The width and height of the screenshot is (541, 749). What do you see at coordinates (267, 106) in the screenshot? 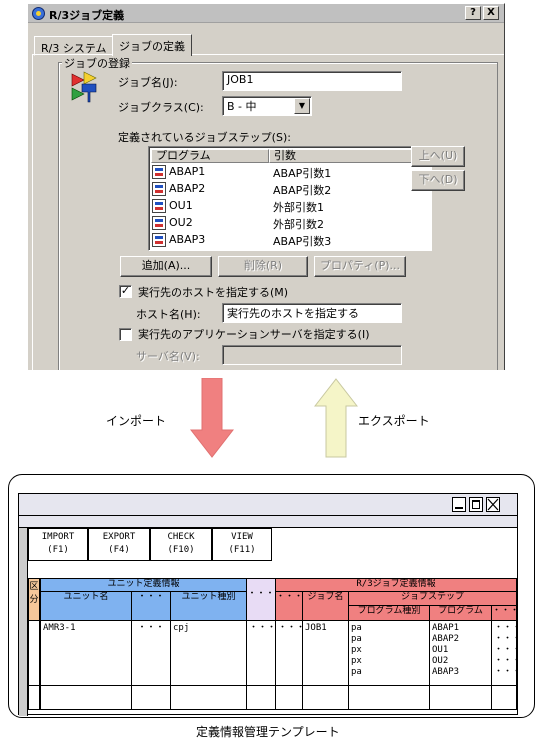
I see `job-class-select: B - 中 ▼` at bounding box center [267, 106].